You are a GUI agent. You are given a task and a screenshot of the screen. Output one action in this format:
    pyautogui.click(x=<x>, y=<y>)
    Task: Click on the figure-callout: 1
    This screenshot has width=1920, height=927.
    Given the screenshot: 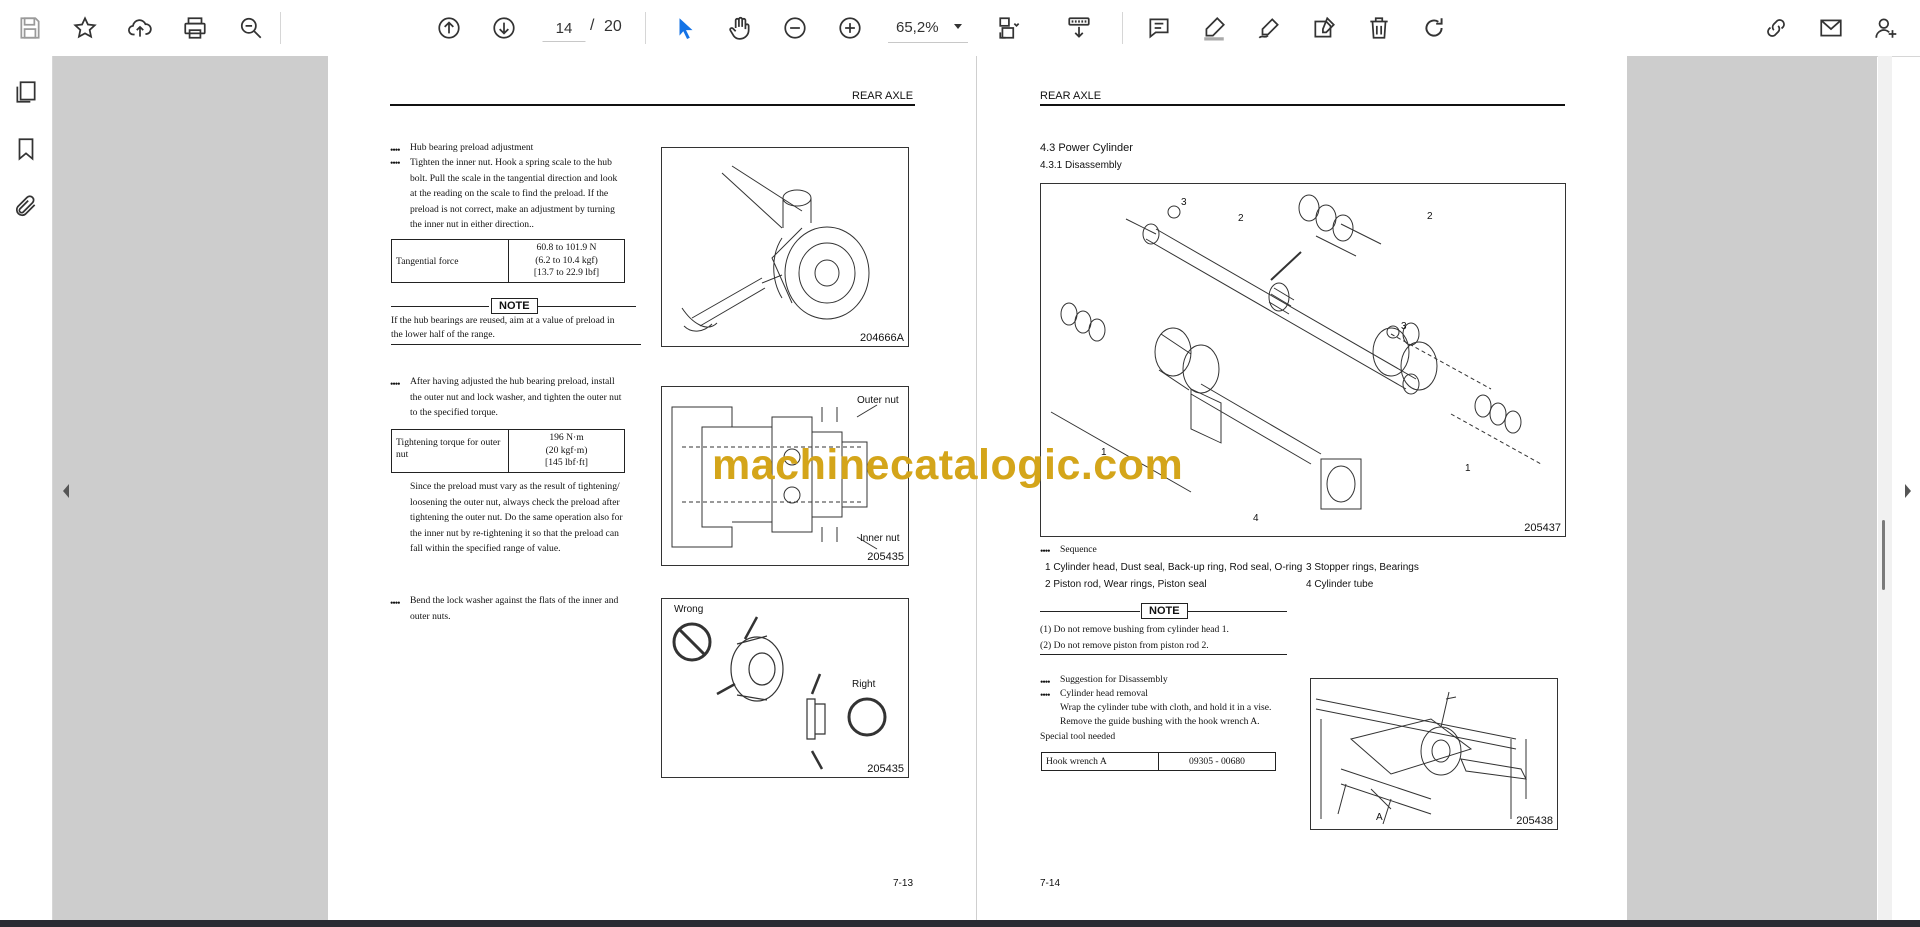 What is the action you would take?
    pyautogui.click(x=1468, y=468)
    